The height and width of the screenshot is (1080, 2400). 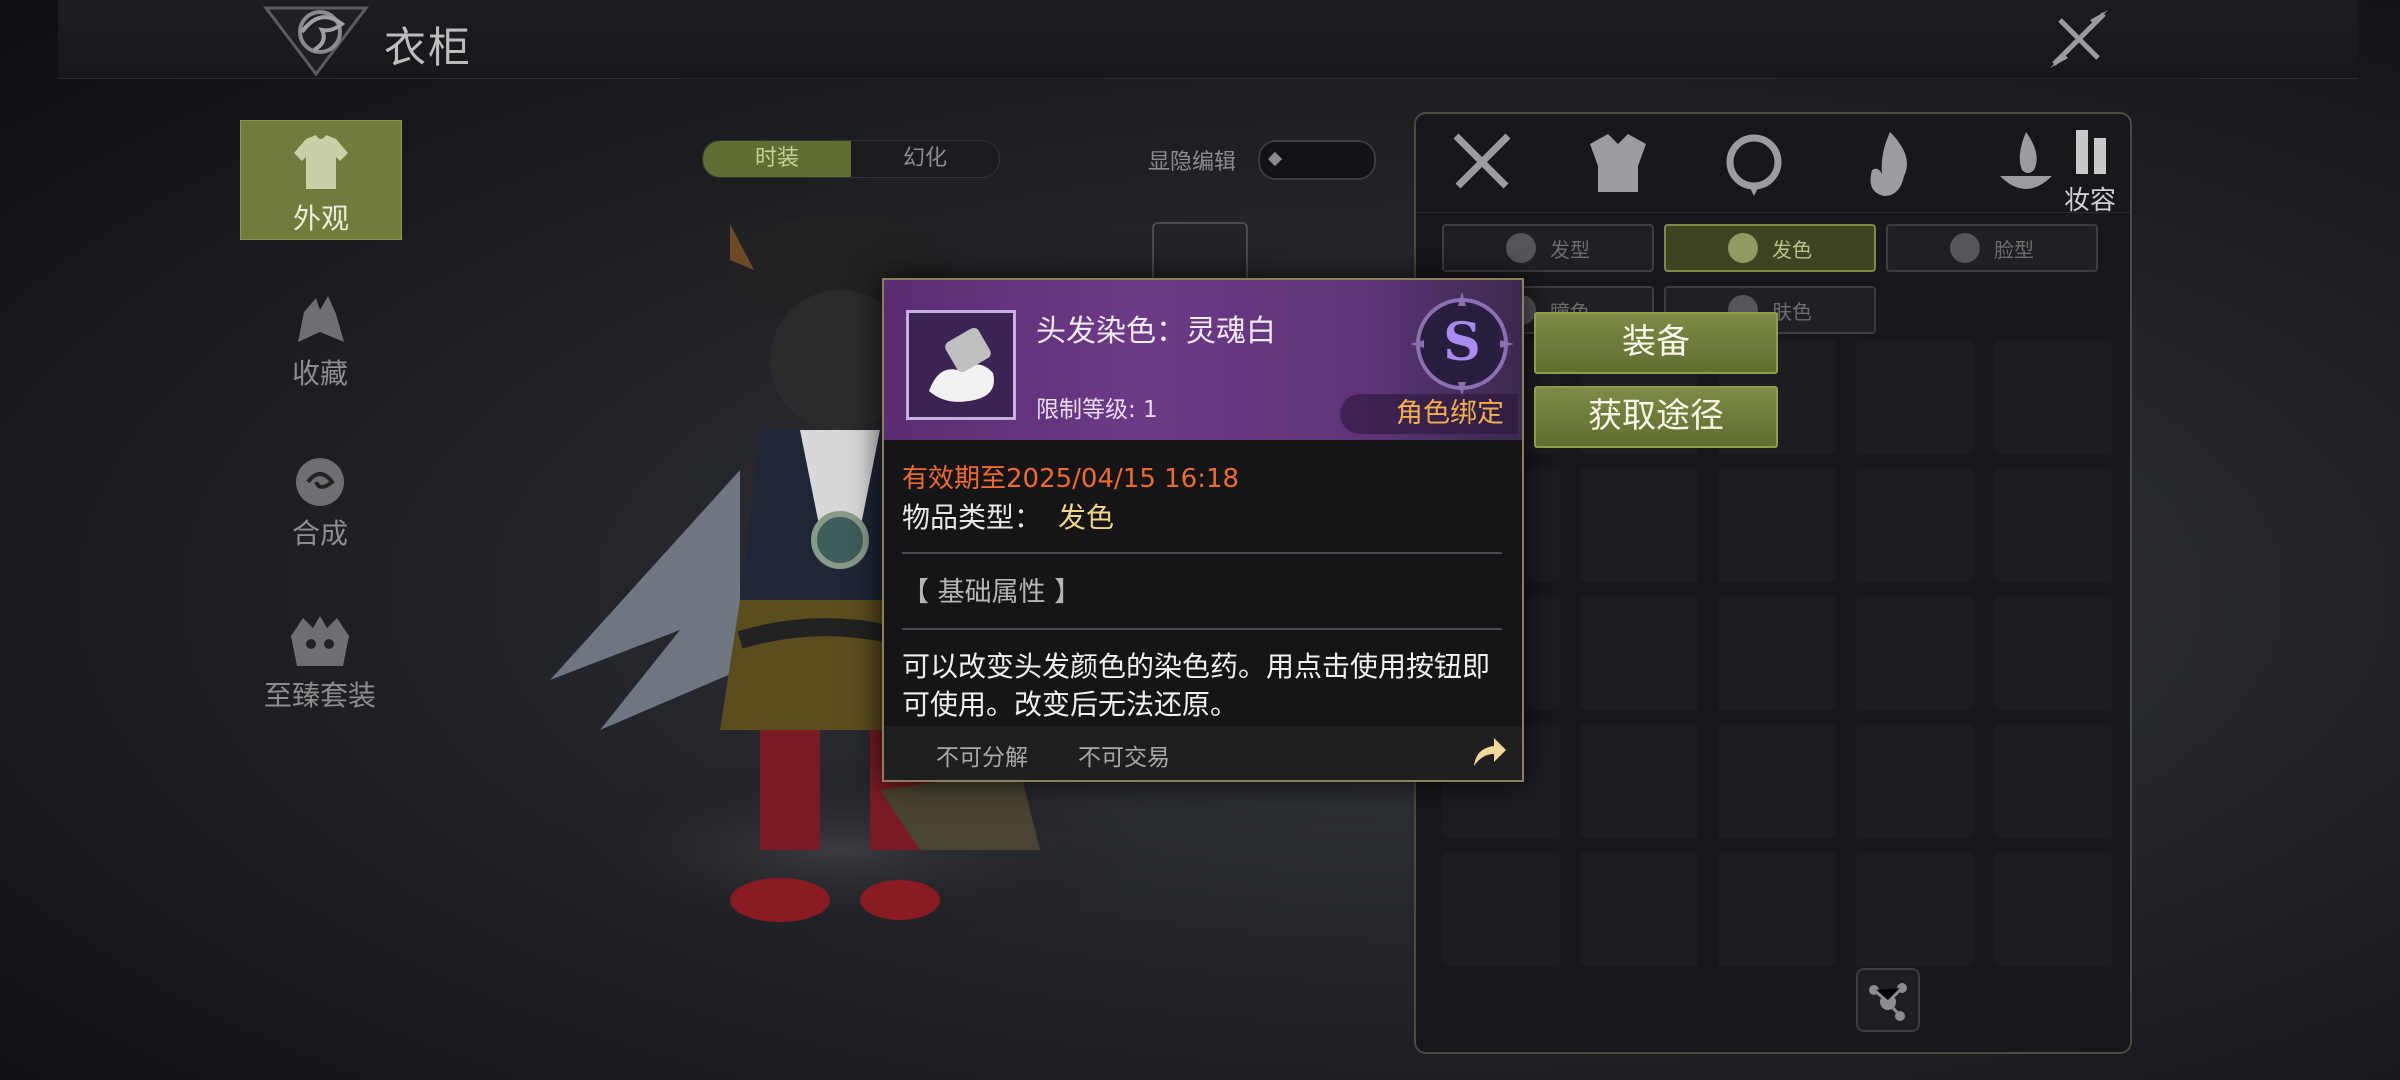 I want to click on hairstyle-icon, so click(x=1521, y=248).